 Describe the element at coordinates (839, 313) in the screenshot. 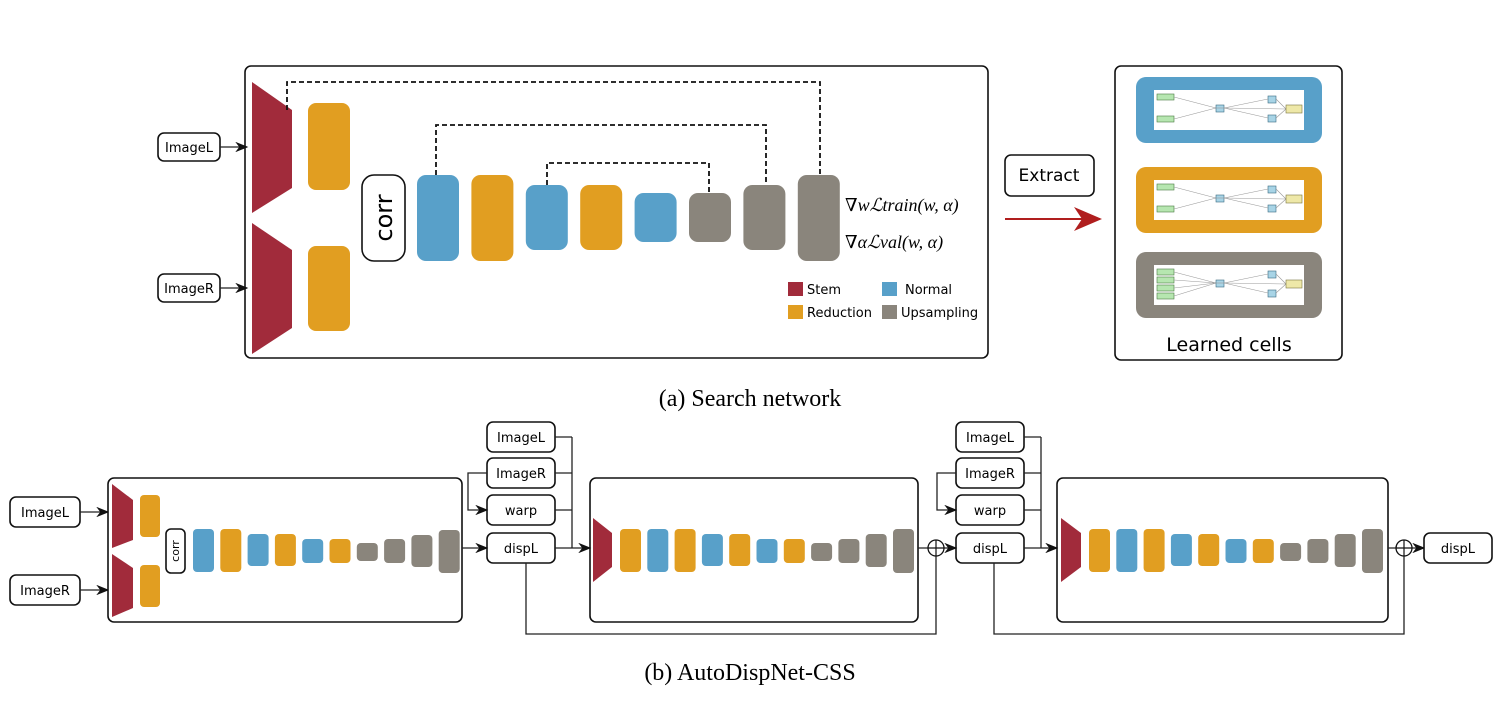

I see `legend-label: Reduction` at that location.